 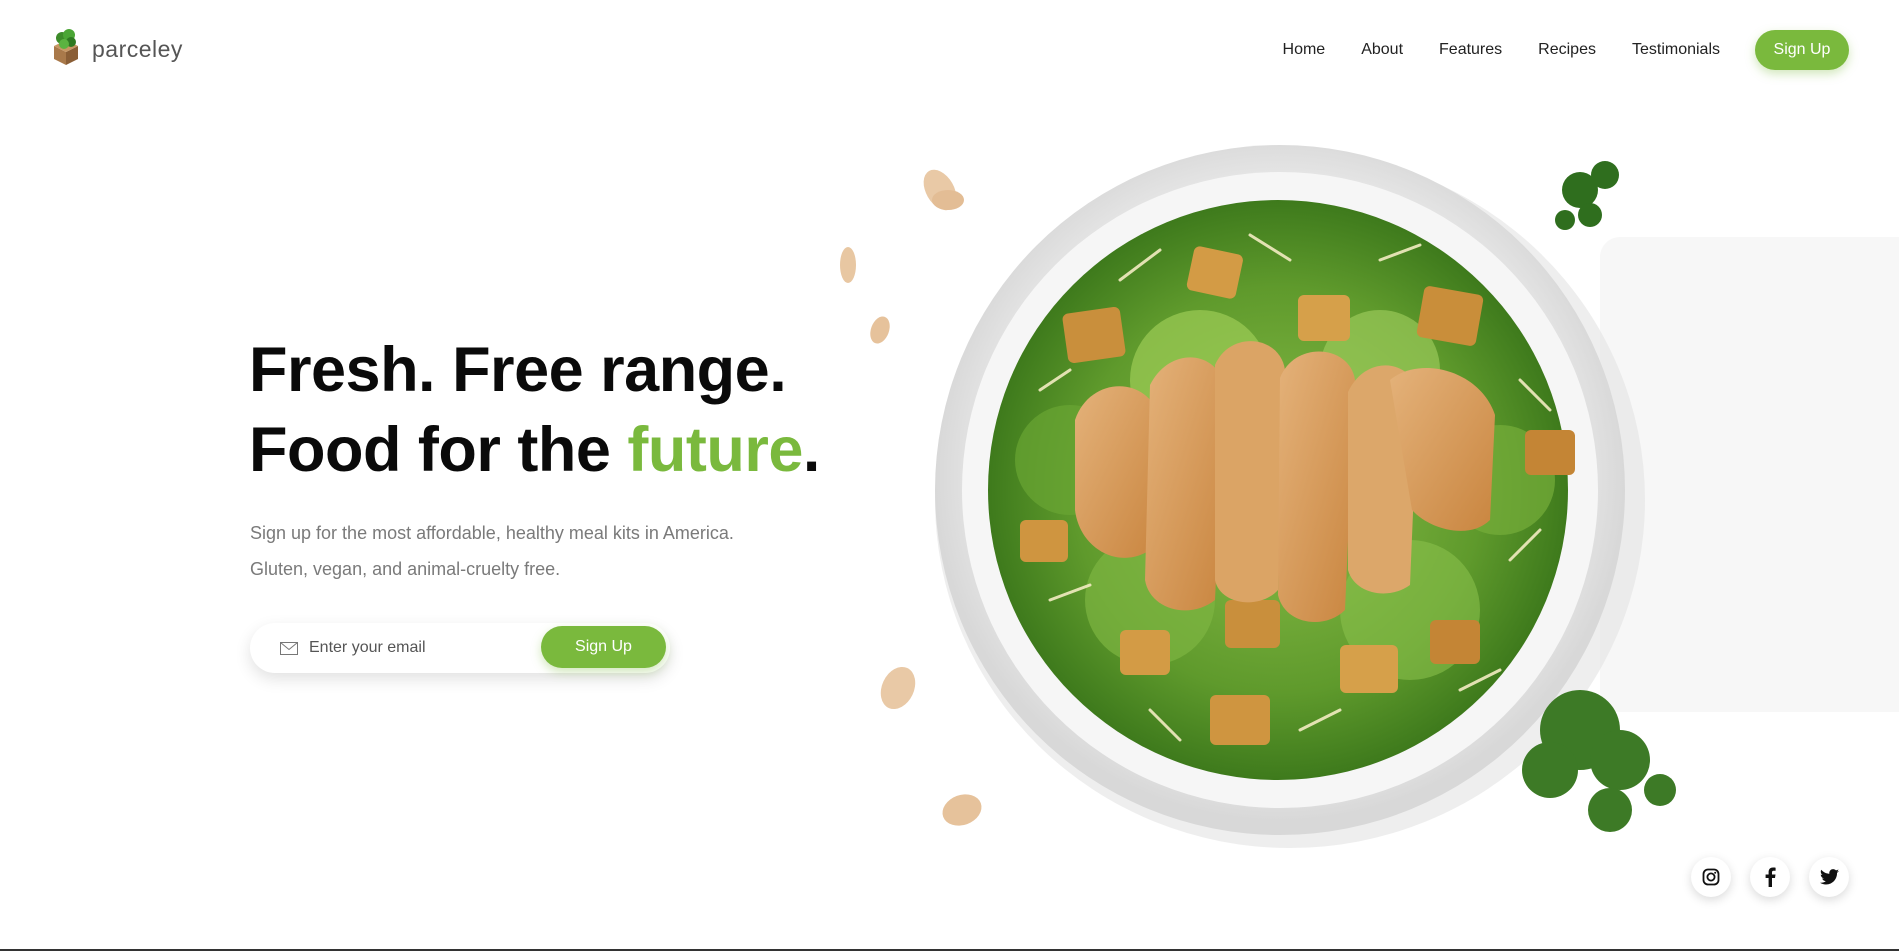 What do you see at coordinates (438, 450) in the screenshot?
I see `headline-line2-prefix: Food for the` at bounding box center [438, 450].